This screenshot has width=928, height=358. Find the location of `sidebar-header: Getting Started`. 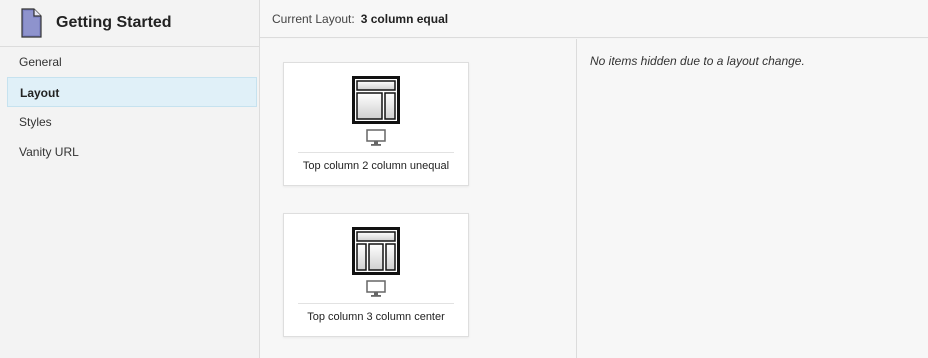

sidebar-header: Getting Started is located at coordinates (129, 23).